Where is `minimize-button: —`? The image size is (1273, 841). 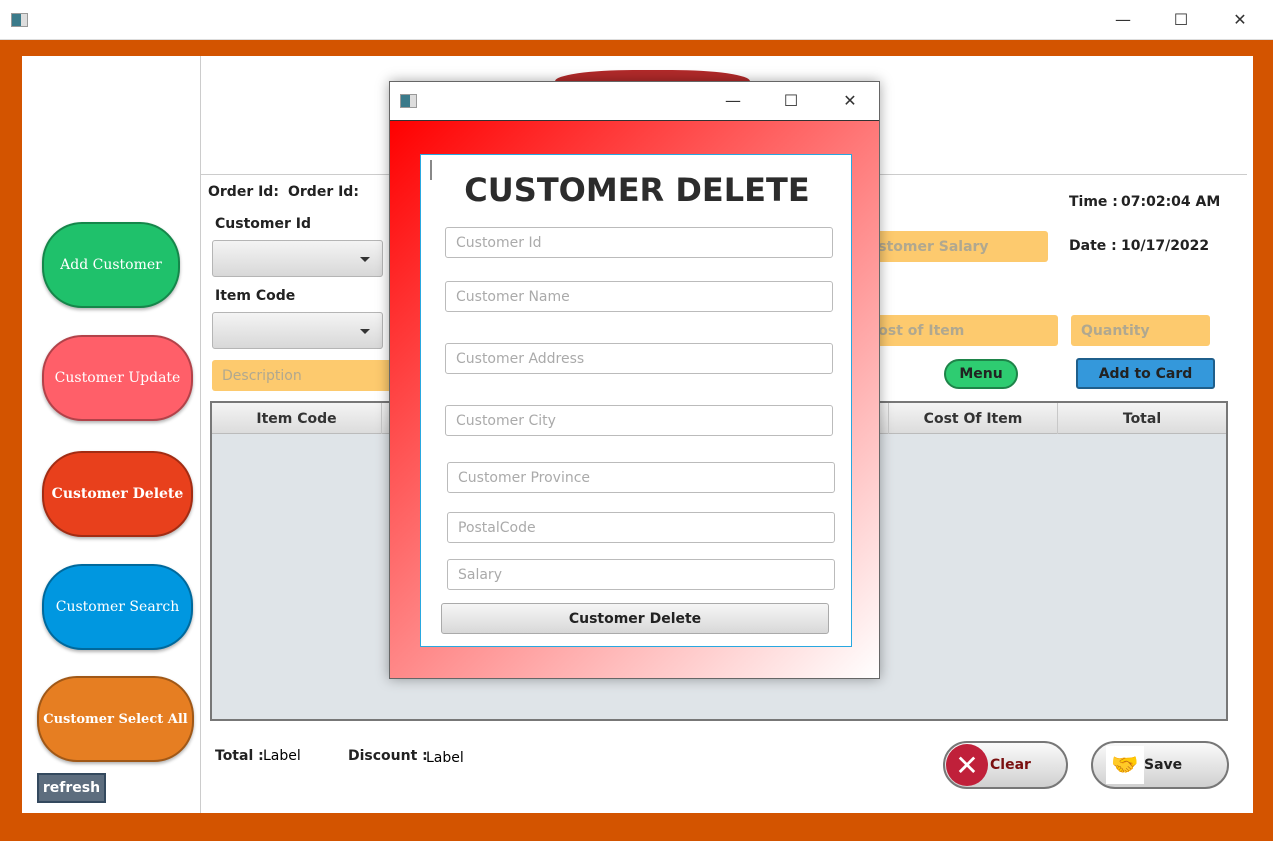
minimize-button: — is located at coordinates (1123, 20).